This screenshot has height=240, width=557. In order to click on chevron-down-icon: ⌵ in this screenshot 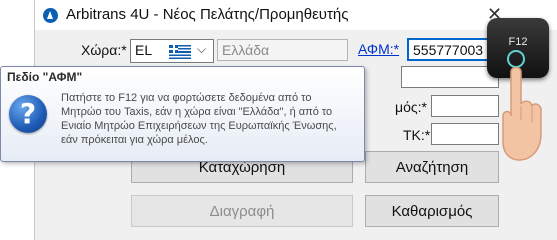, I will do `click(201, 49)`.